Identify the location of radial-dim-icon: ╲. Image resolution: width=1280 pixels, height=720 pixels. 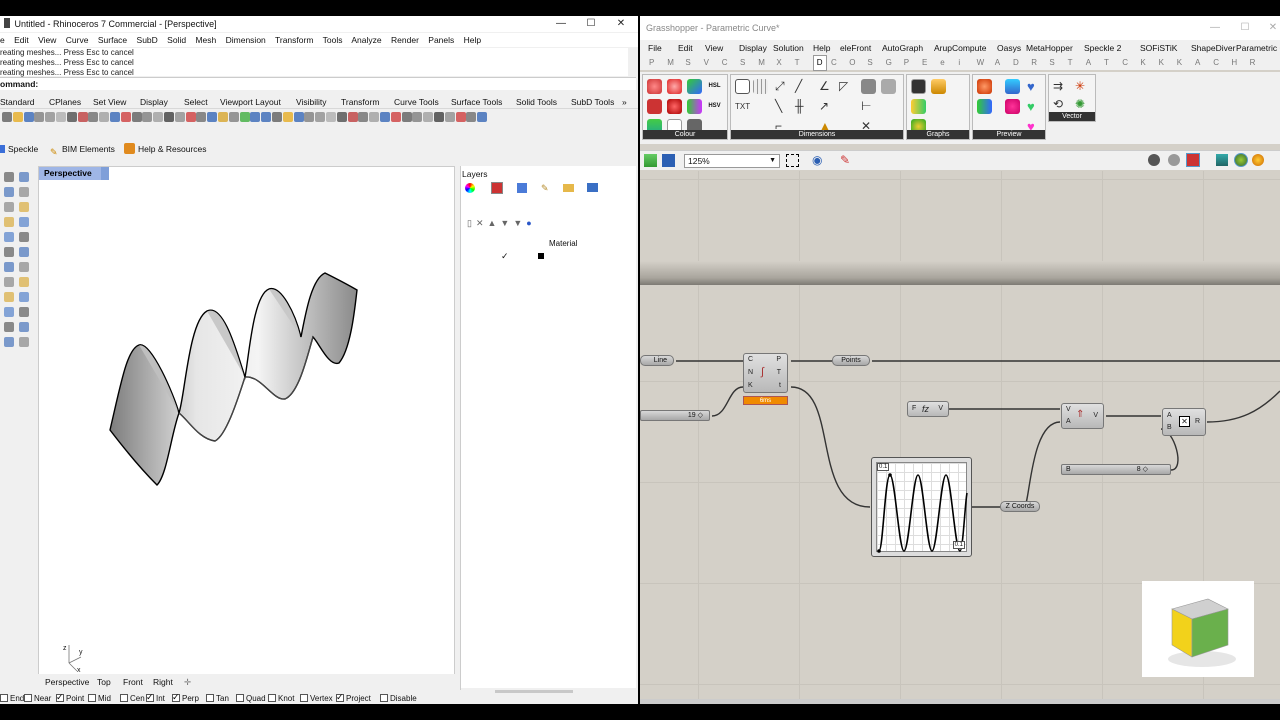
(782, 106).